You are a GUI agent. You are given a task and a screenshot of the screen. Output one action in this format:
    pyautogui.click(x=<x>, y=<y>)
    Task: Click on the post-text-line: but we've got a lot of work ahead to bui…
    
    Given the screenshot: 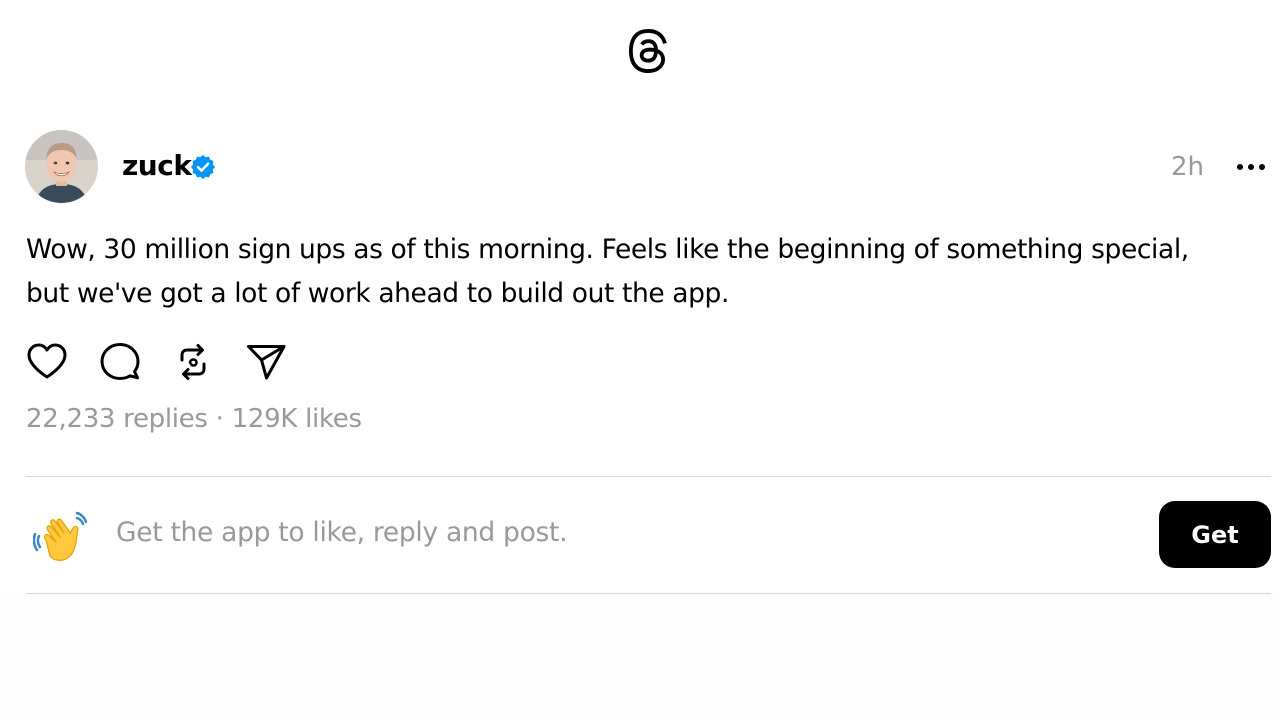 What is the action you would take?
    pyautogui.click(x=377, y=293)
    